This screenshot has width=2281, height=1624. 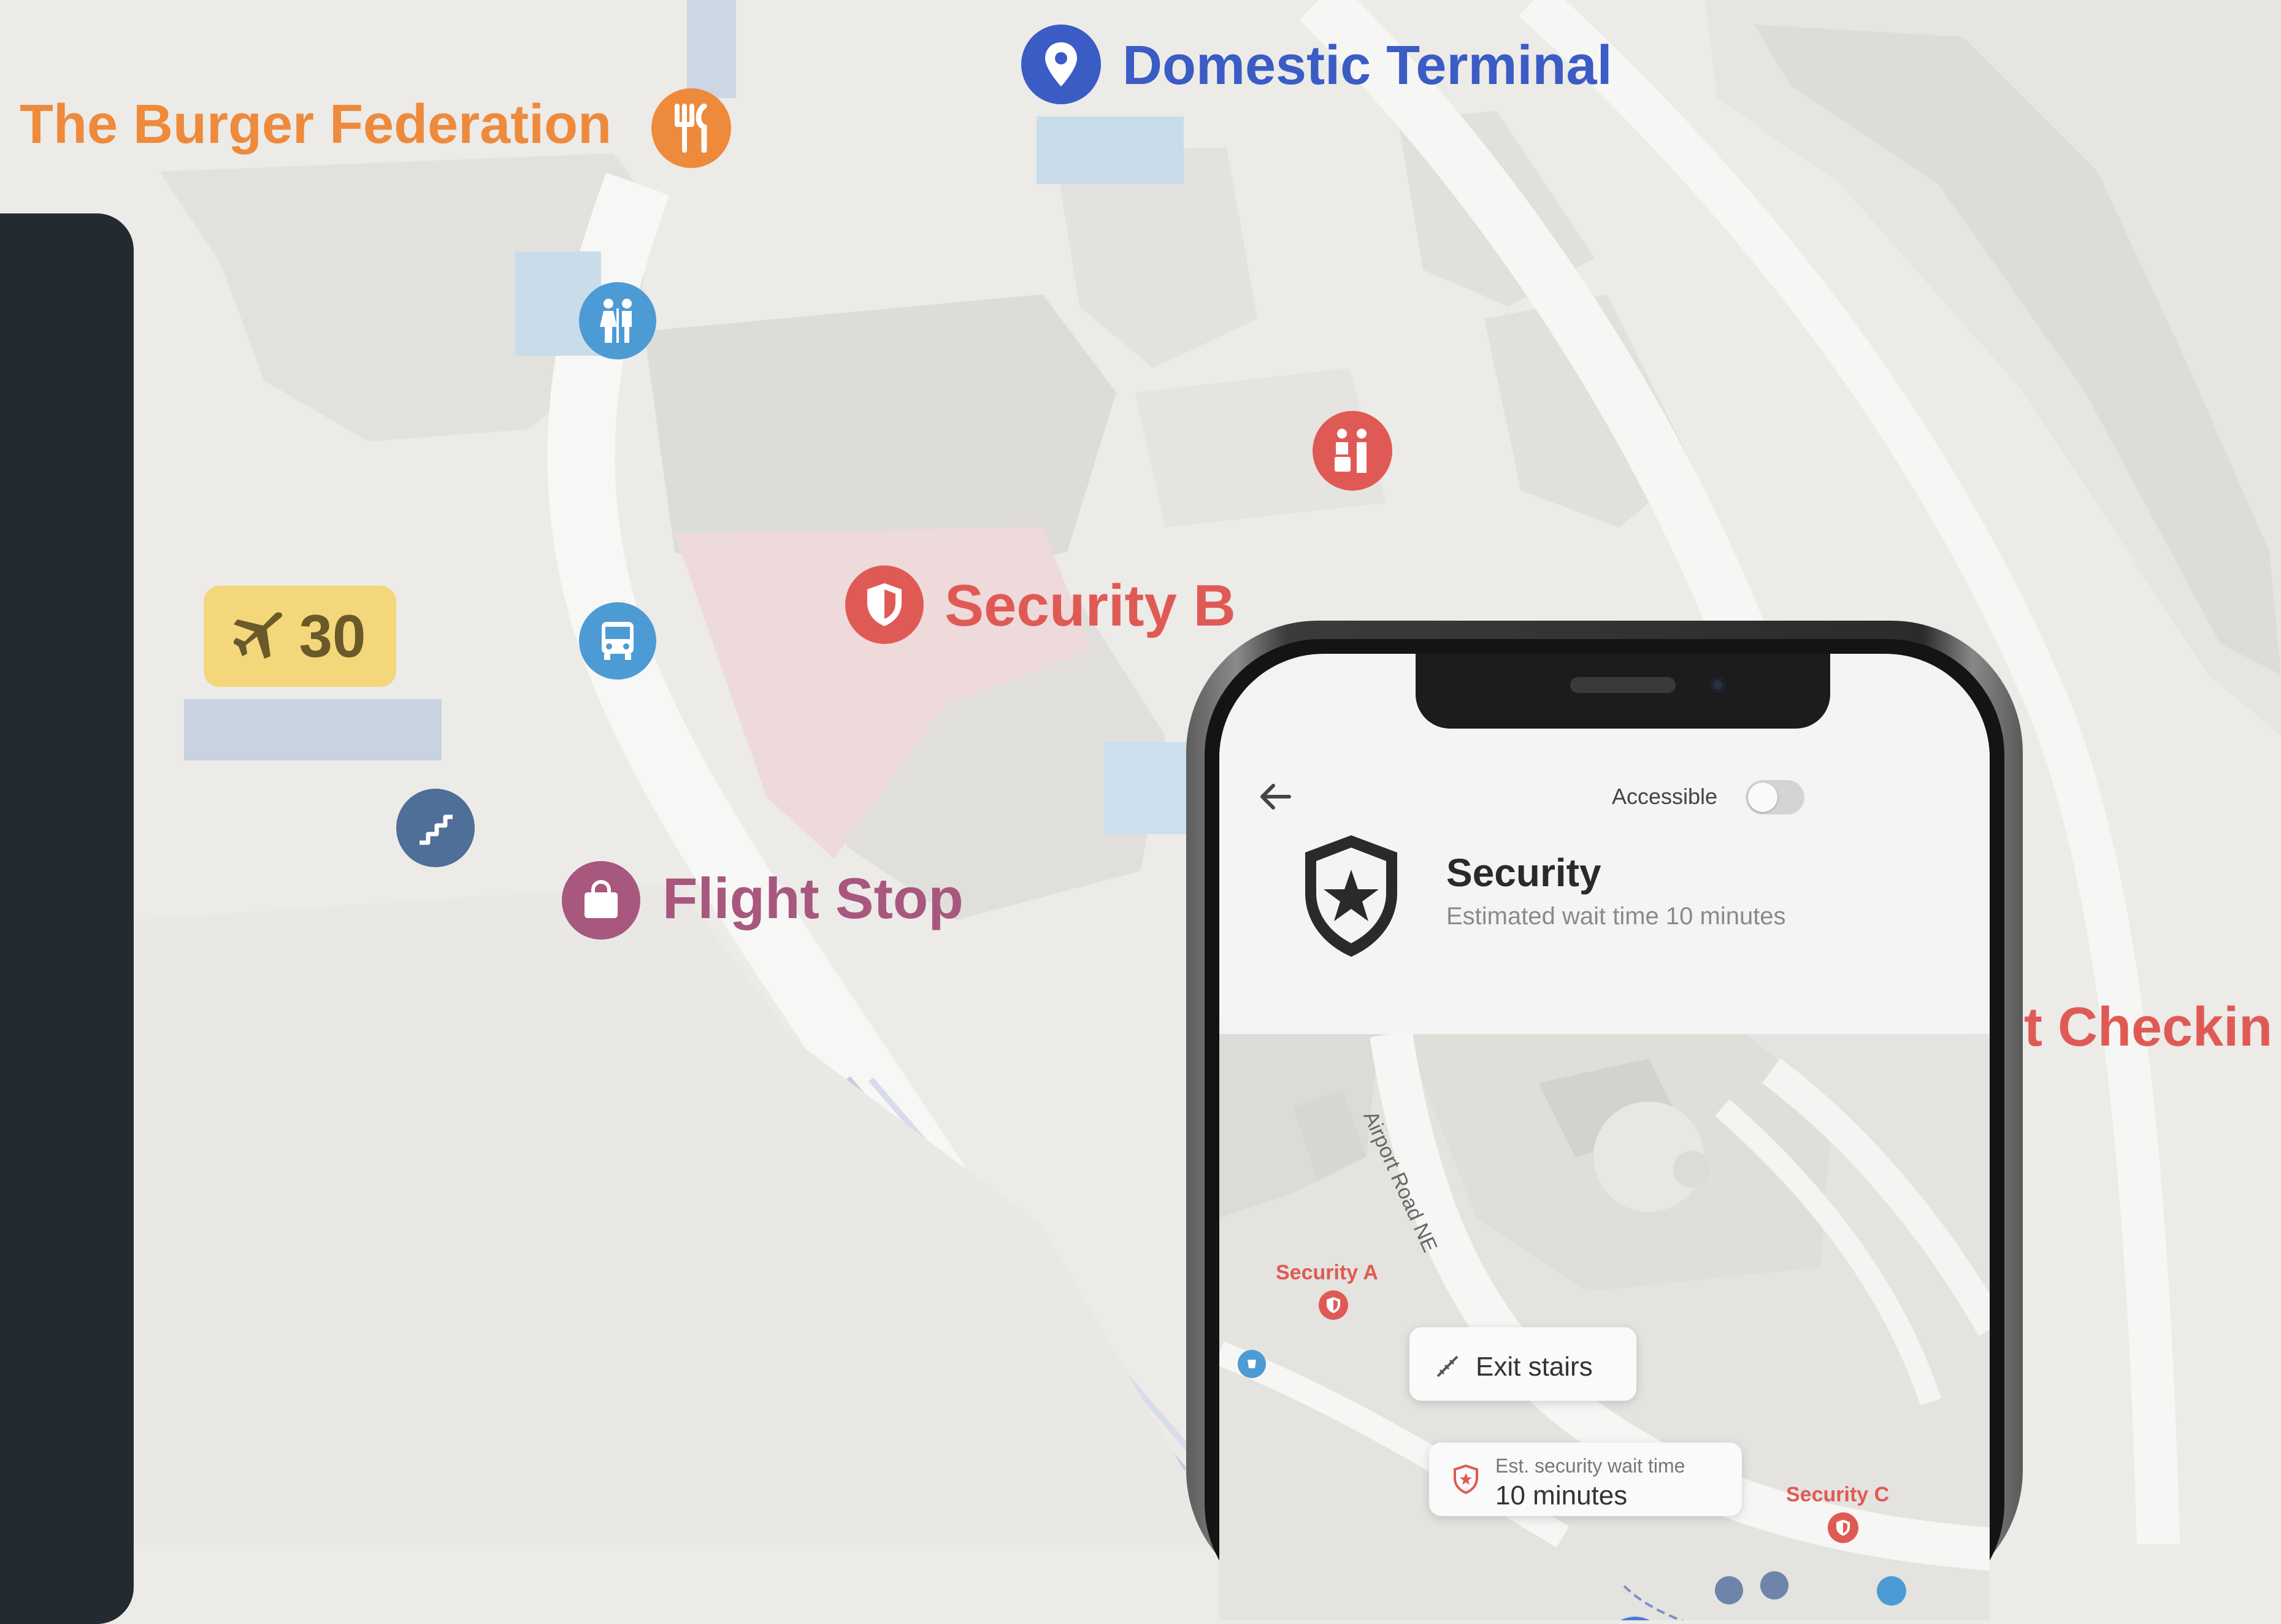 What do you see at coordinates (1586, 1479) in the screenshot?
I see `wait-time-callout: Est. security wait time 10 minutes` at bounding box center [1586, 1479].